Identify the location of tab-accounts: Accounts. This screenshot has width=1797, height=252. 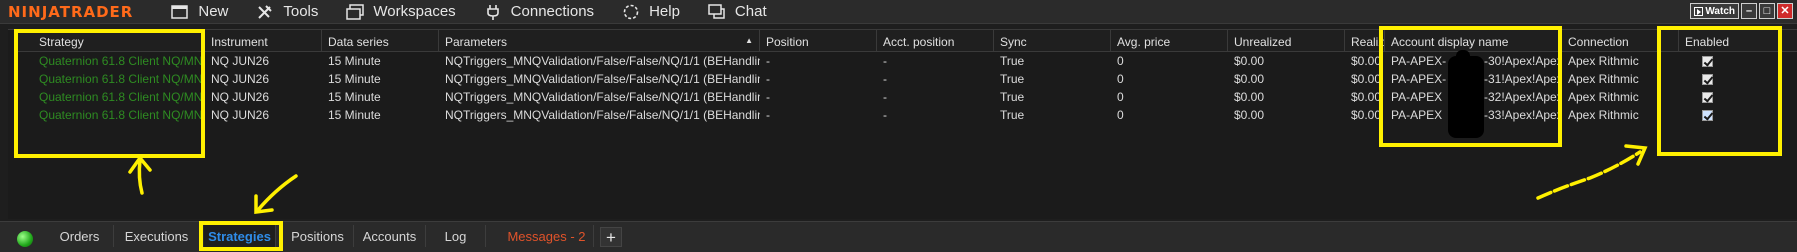
(390, 236).